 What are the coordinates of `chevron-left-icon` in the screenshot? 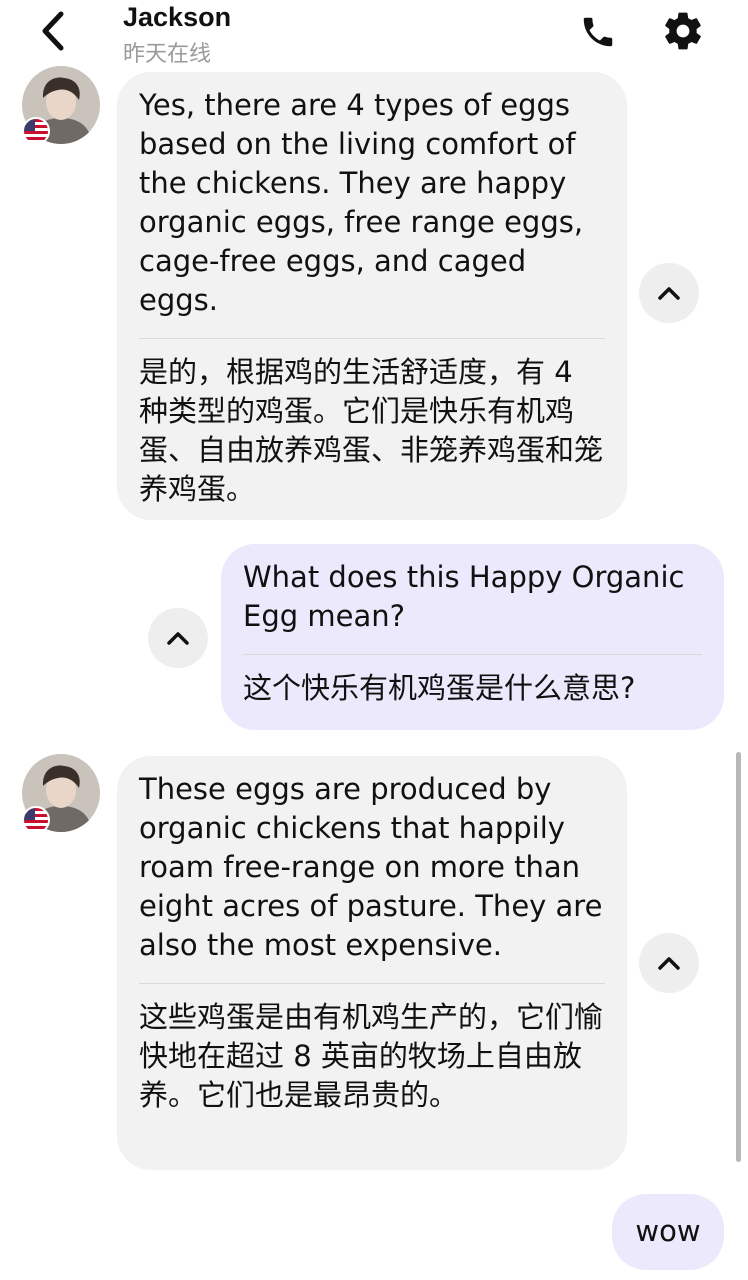 It's located at (53, 31).